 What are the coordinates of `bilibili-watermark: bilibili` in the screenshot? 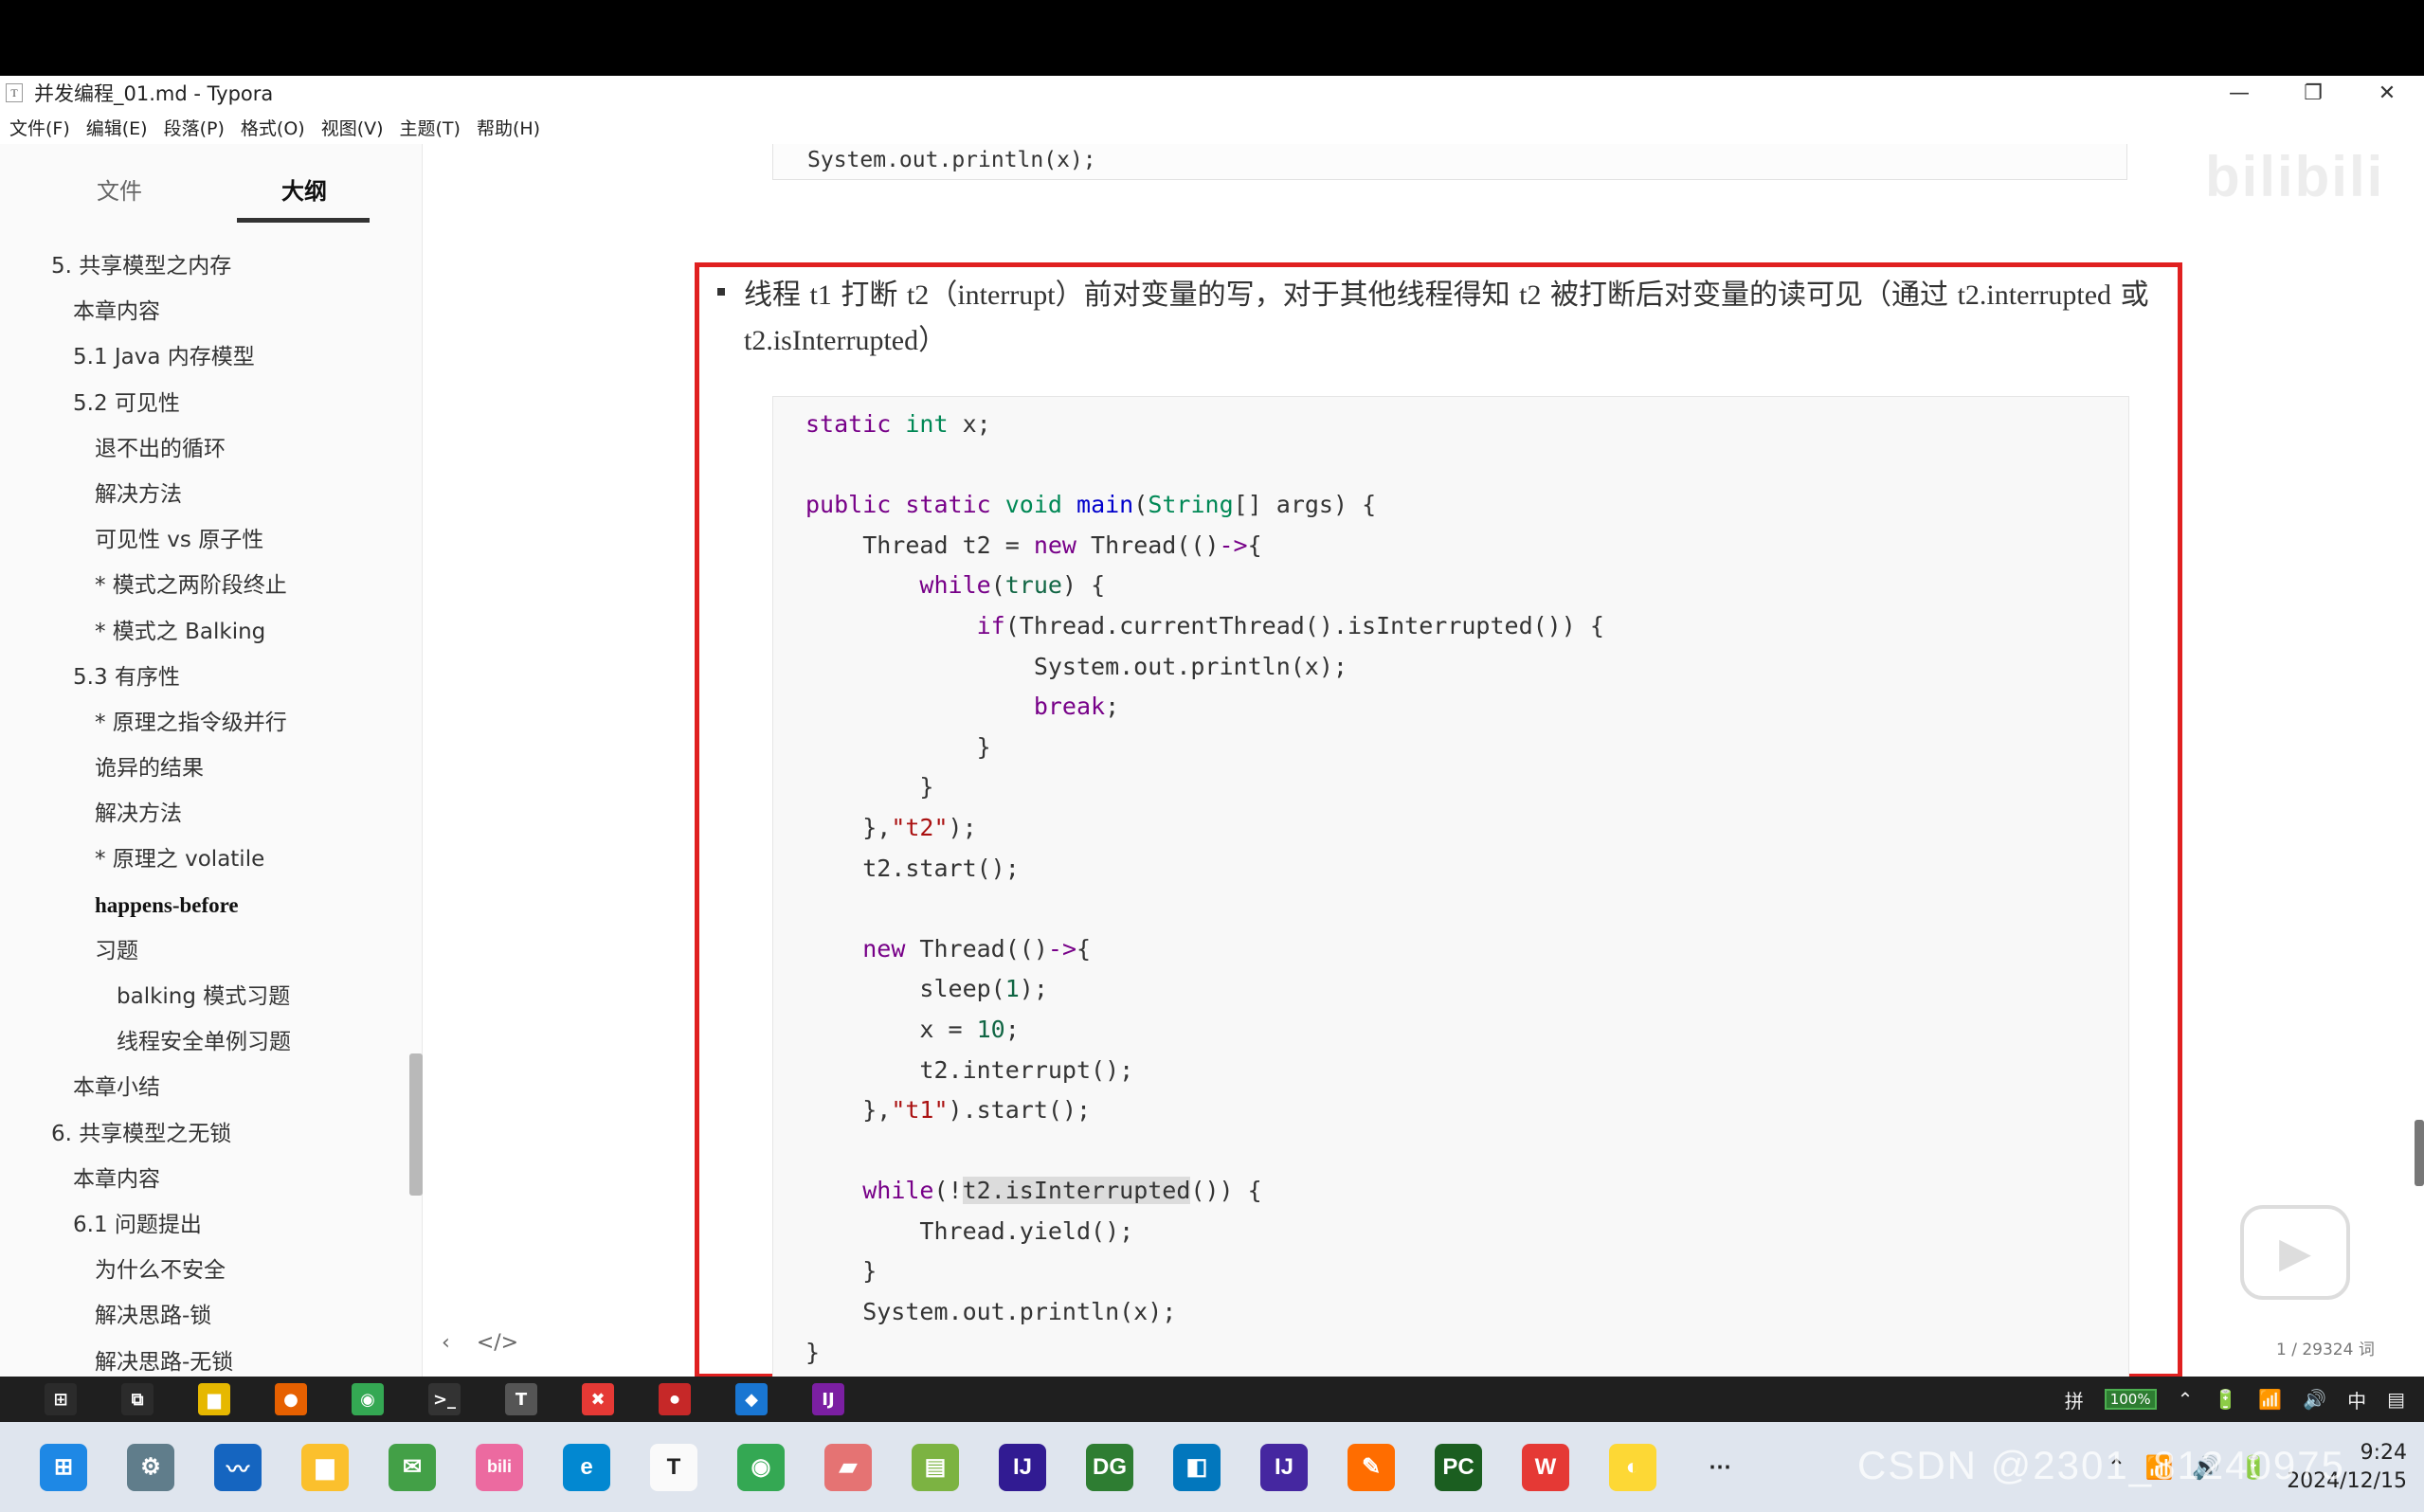 It's located at (2295, 176).